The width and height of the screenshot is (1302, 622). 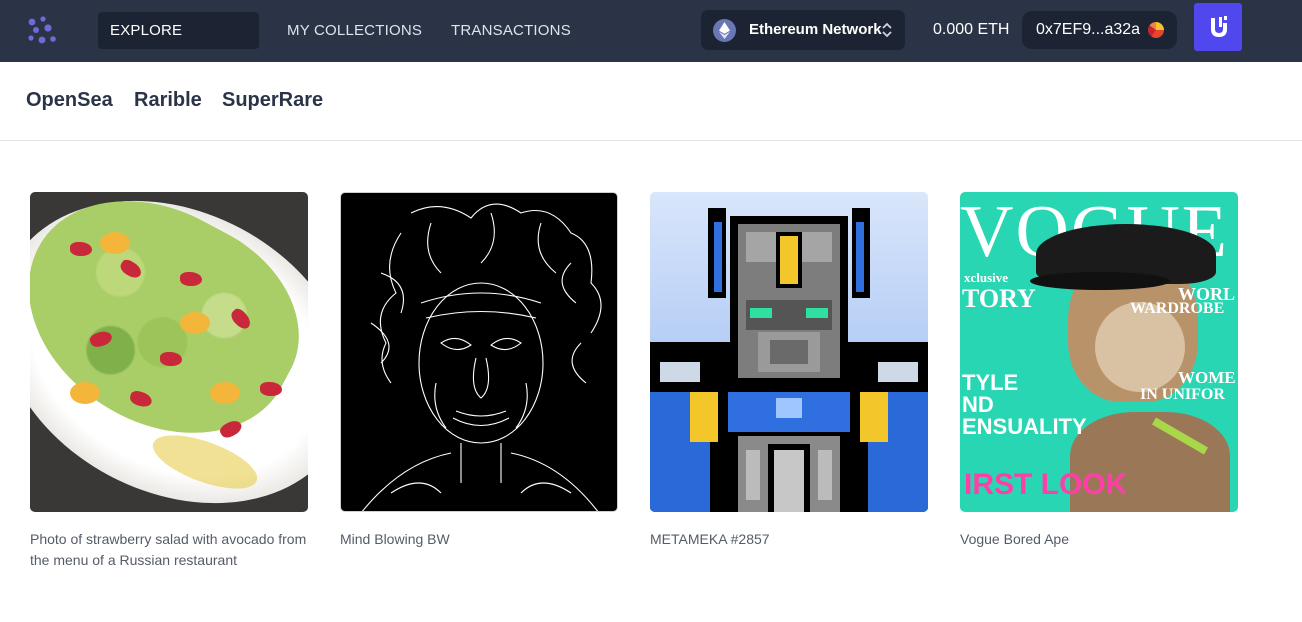 I want to click on tab-superrare: SuperRare, so click(x=272, y=100).